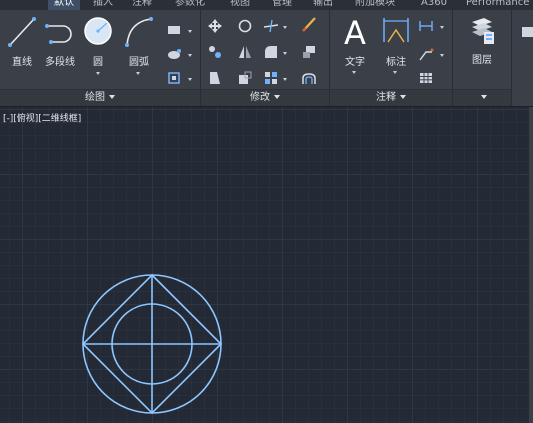  I want to click on trim-dropdown-icon, so click(285, 27).